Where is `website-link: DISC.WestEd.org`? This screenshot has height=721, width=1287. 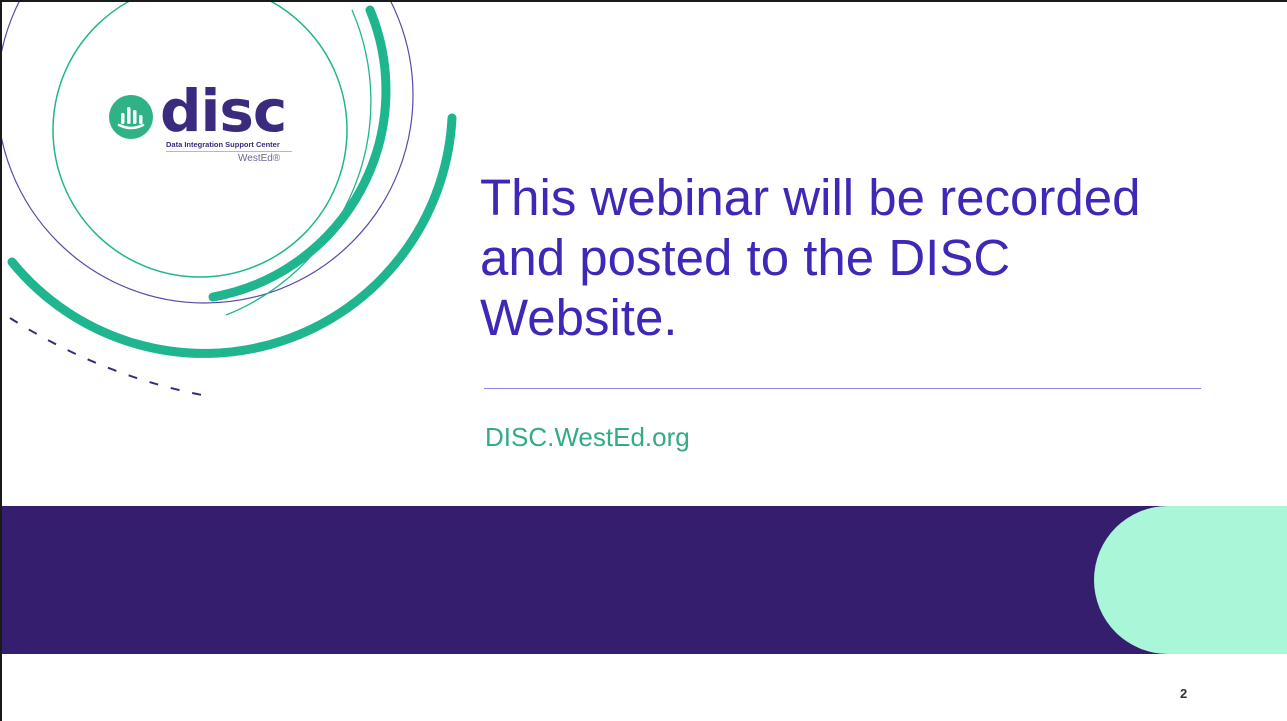 website-link: DISC.WestEd.org is located at coordinates (587, 437).